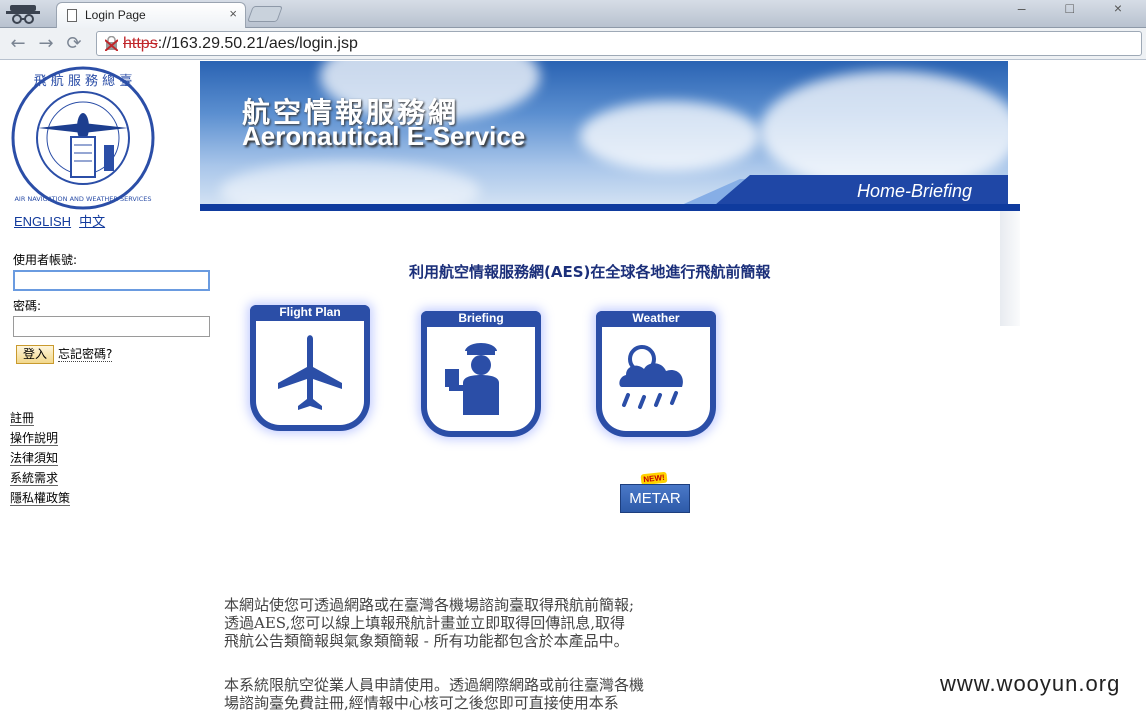 The width and height of the screenshot is (1146, 713). I want to click on menu-instructions: 操作說明, so click(34, 438).